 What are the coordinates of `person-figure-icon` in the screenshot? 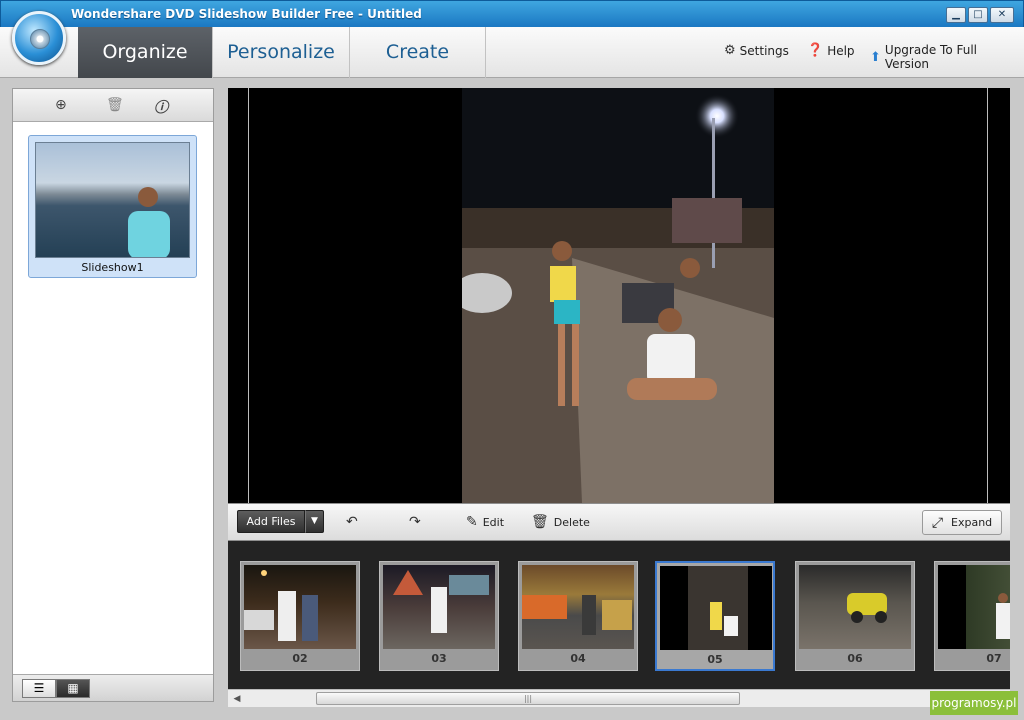 It's located at (149, 222).